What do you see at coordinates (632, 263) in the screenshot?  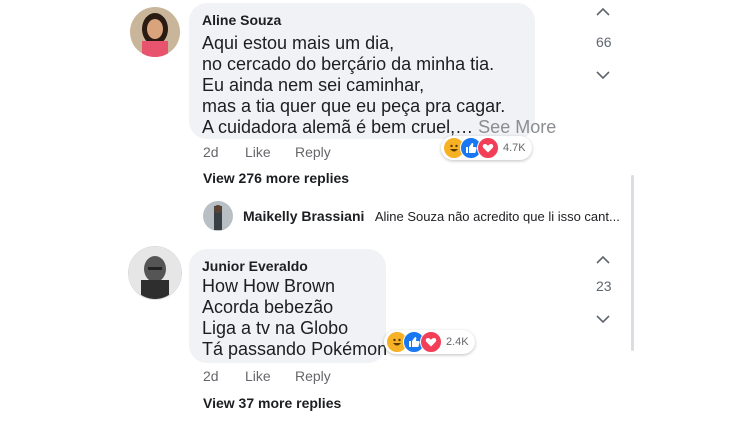 I see `scrollbar` at bounding box center [632, 263].